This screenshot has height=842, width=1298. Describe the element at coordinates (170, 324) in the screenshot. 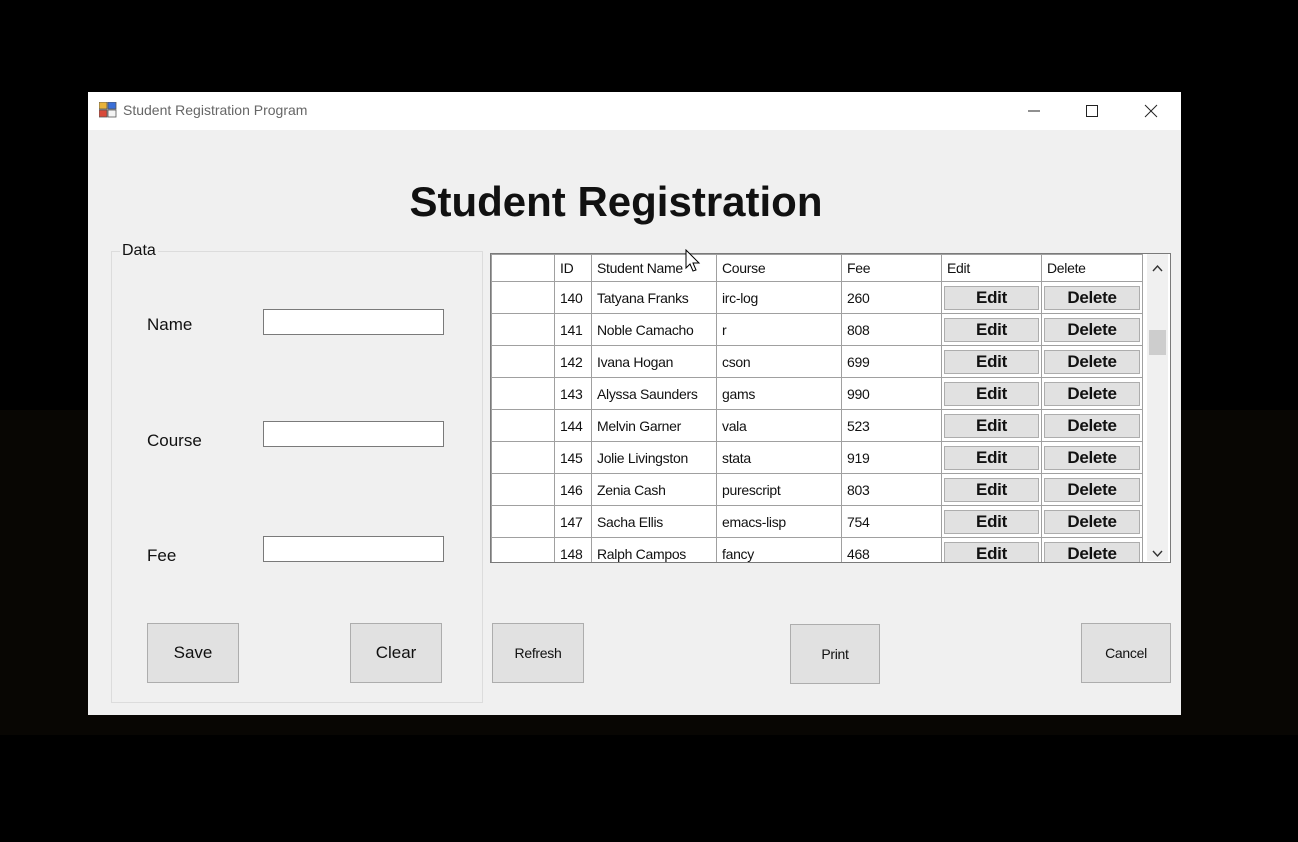

I see `name-label: Name` at that location.